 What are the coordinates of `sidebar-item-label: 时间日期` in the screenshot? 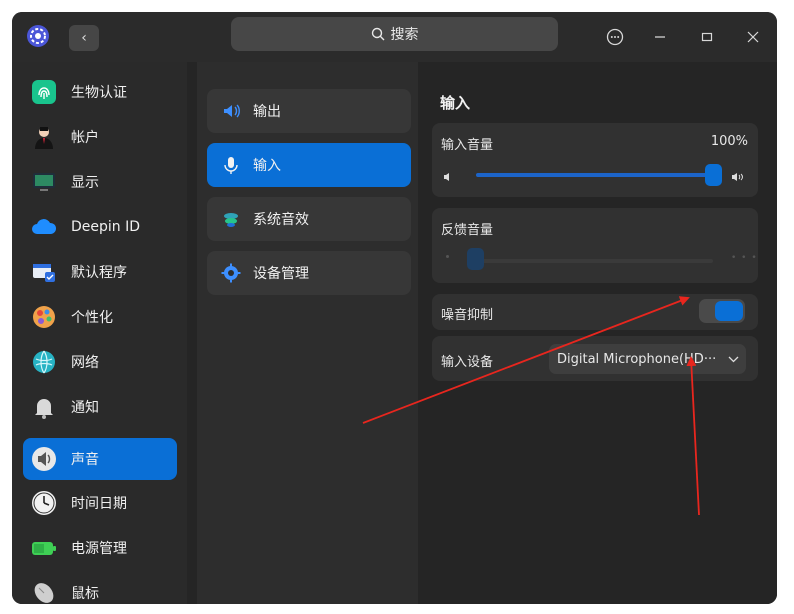 It's located at (99, 504).